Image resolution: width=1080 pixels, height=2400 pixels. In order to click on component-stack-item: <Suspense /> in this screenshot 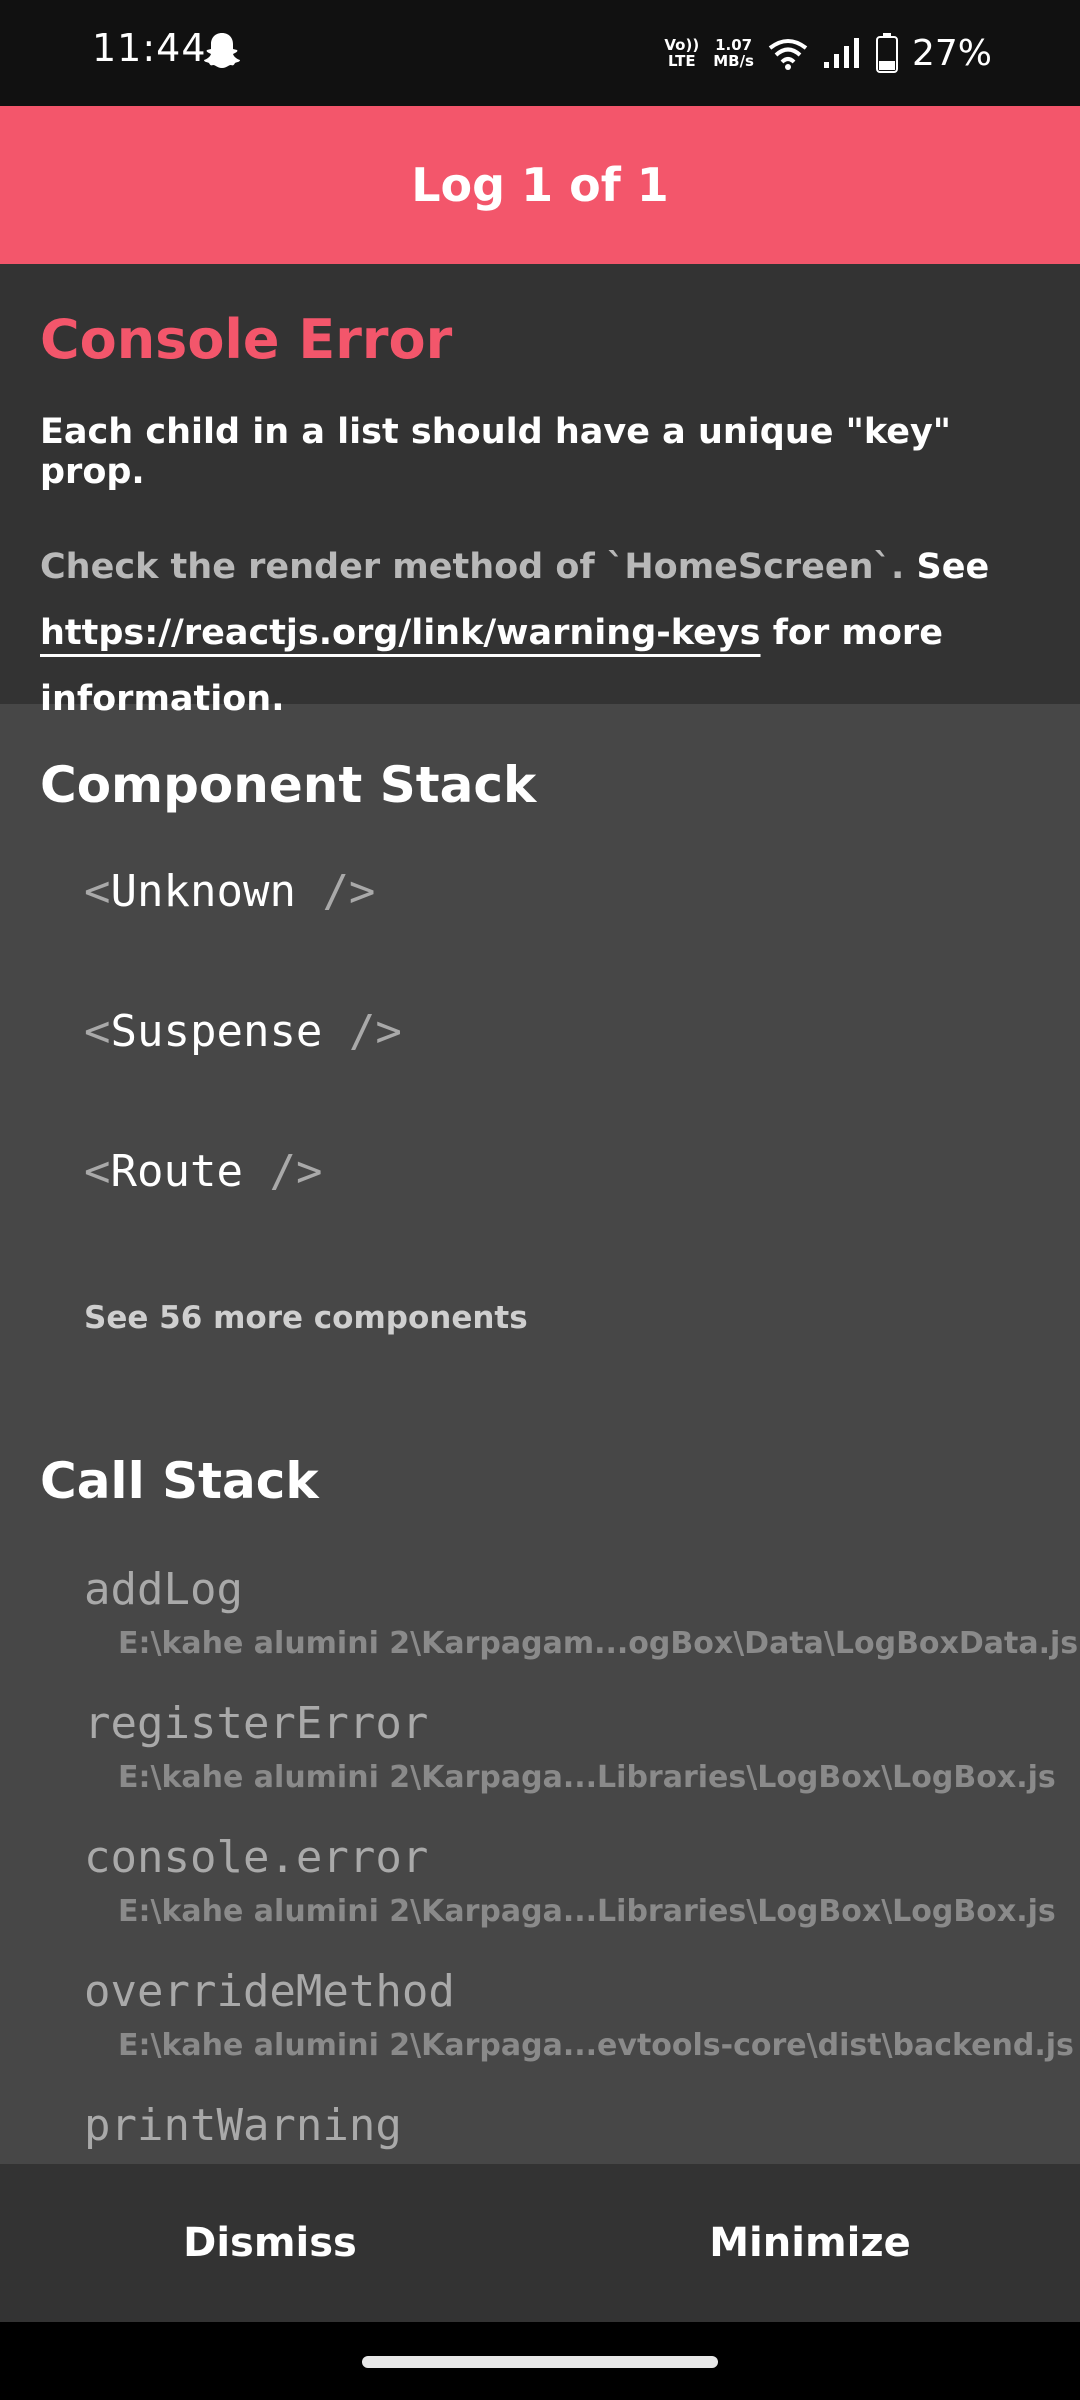, I will do `click(243, 1031)`.